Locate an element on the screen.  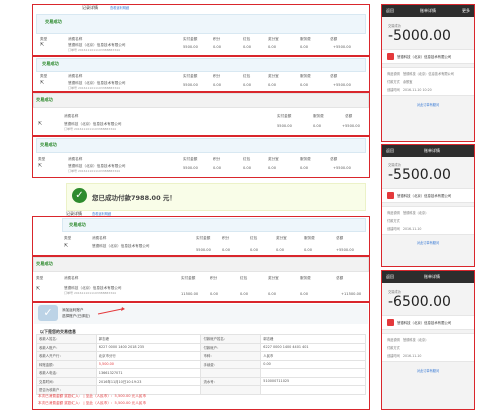
detail-key: 收款人开户行： is located at coordinates (66, 356).